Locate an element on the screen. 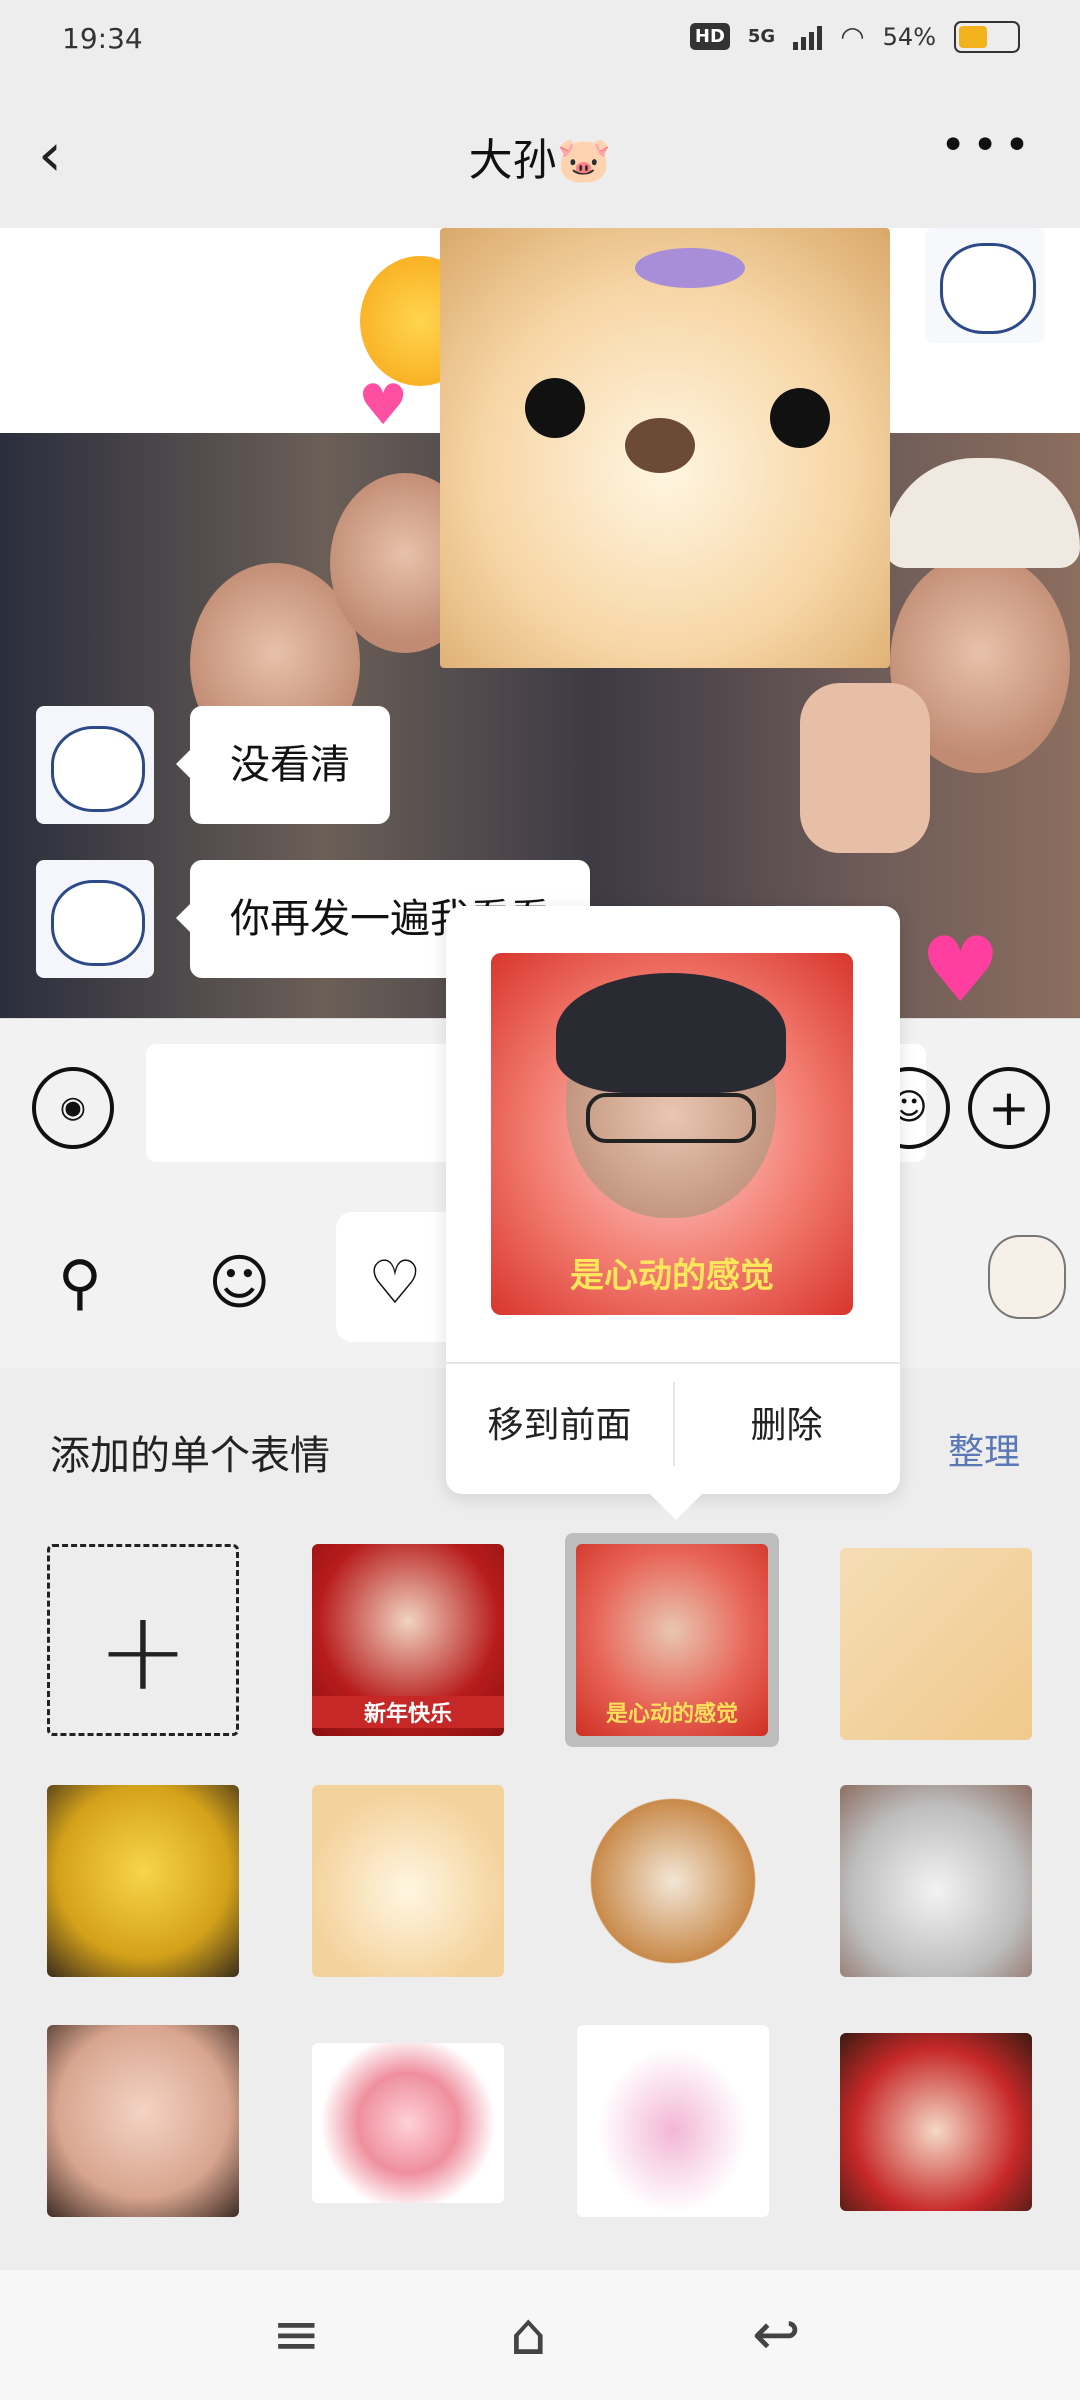 The height and width of the screenshot is (2400, 1080). system-nav-bar: ≡ ⌂ ↩ is located at coordinates (540, 2335).